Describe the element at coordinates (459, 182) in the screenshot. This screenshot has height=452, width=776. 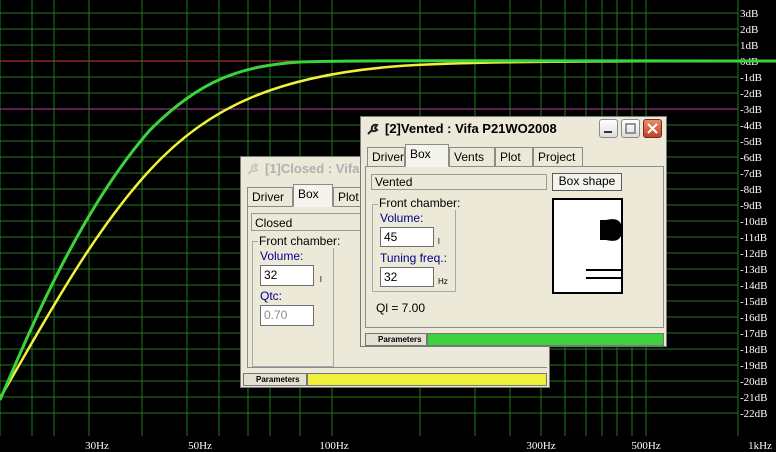
I see `box-type-label: Vented` at that location.